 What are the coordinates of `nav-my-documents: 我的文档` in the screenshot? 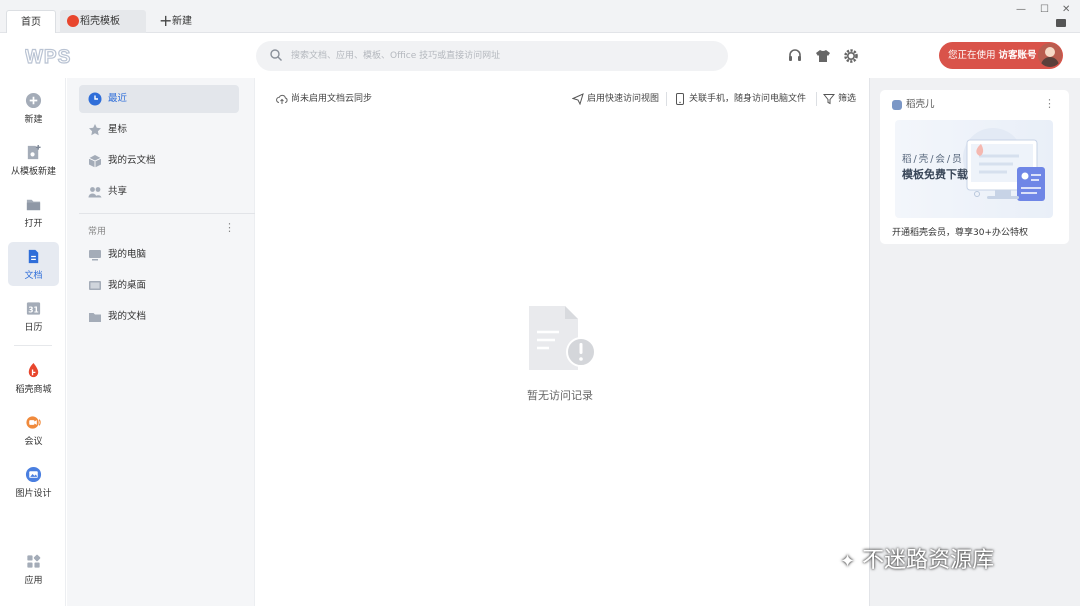 It's located at (159, 317).